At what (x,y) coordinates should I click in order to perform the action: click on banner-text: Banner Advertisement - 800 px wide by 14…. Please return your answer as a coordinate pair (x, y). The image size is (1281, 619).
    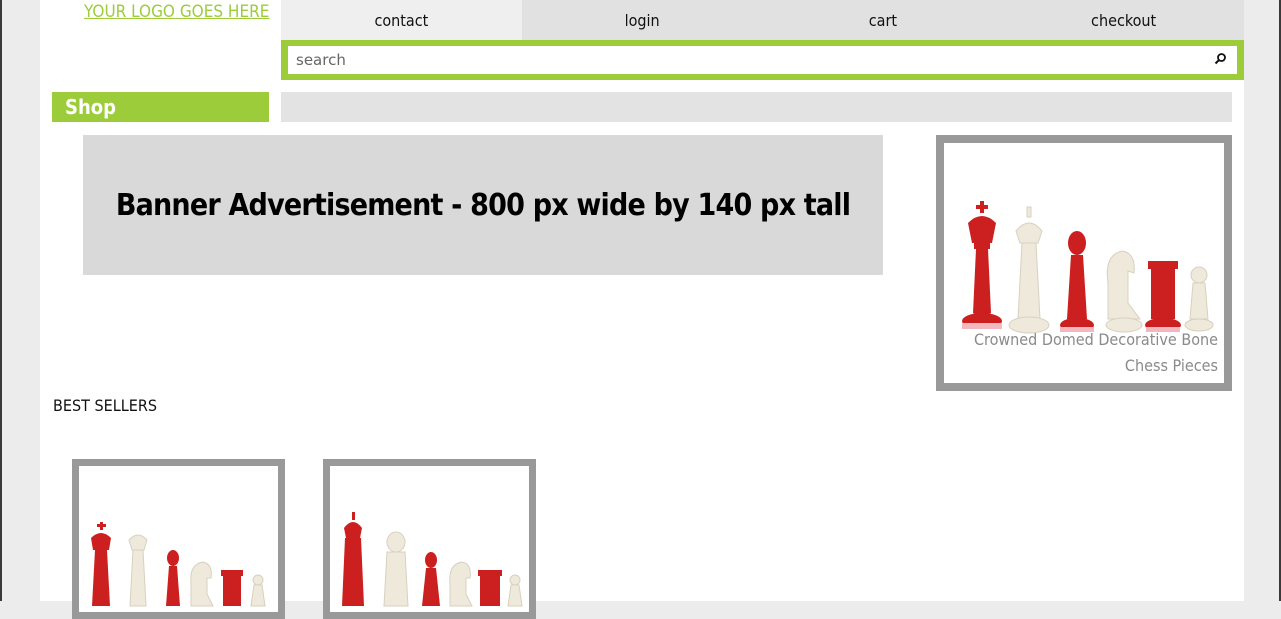
    Looking at the image, I should click on (483, 205).